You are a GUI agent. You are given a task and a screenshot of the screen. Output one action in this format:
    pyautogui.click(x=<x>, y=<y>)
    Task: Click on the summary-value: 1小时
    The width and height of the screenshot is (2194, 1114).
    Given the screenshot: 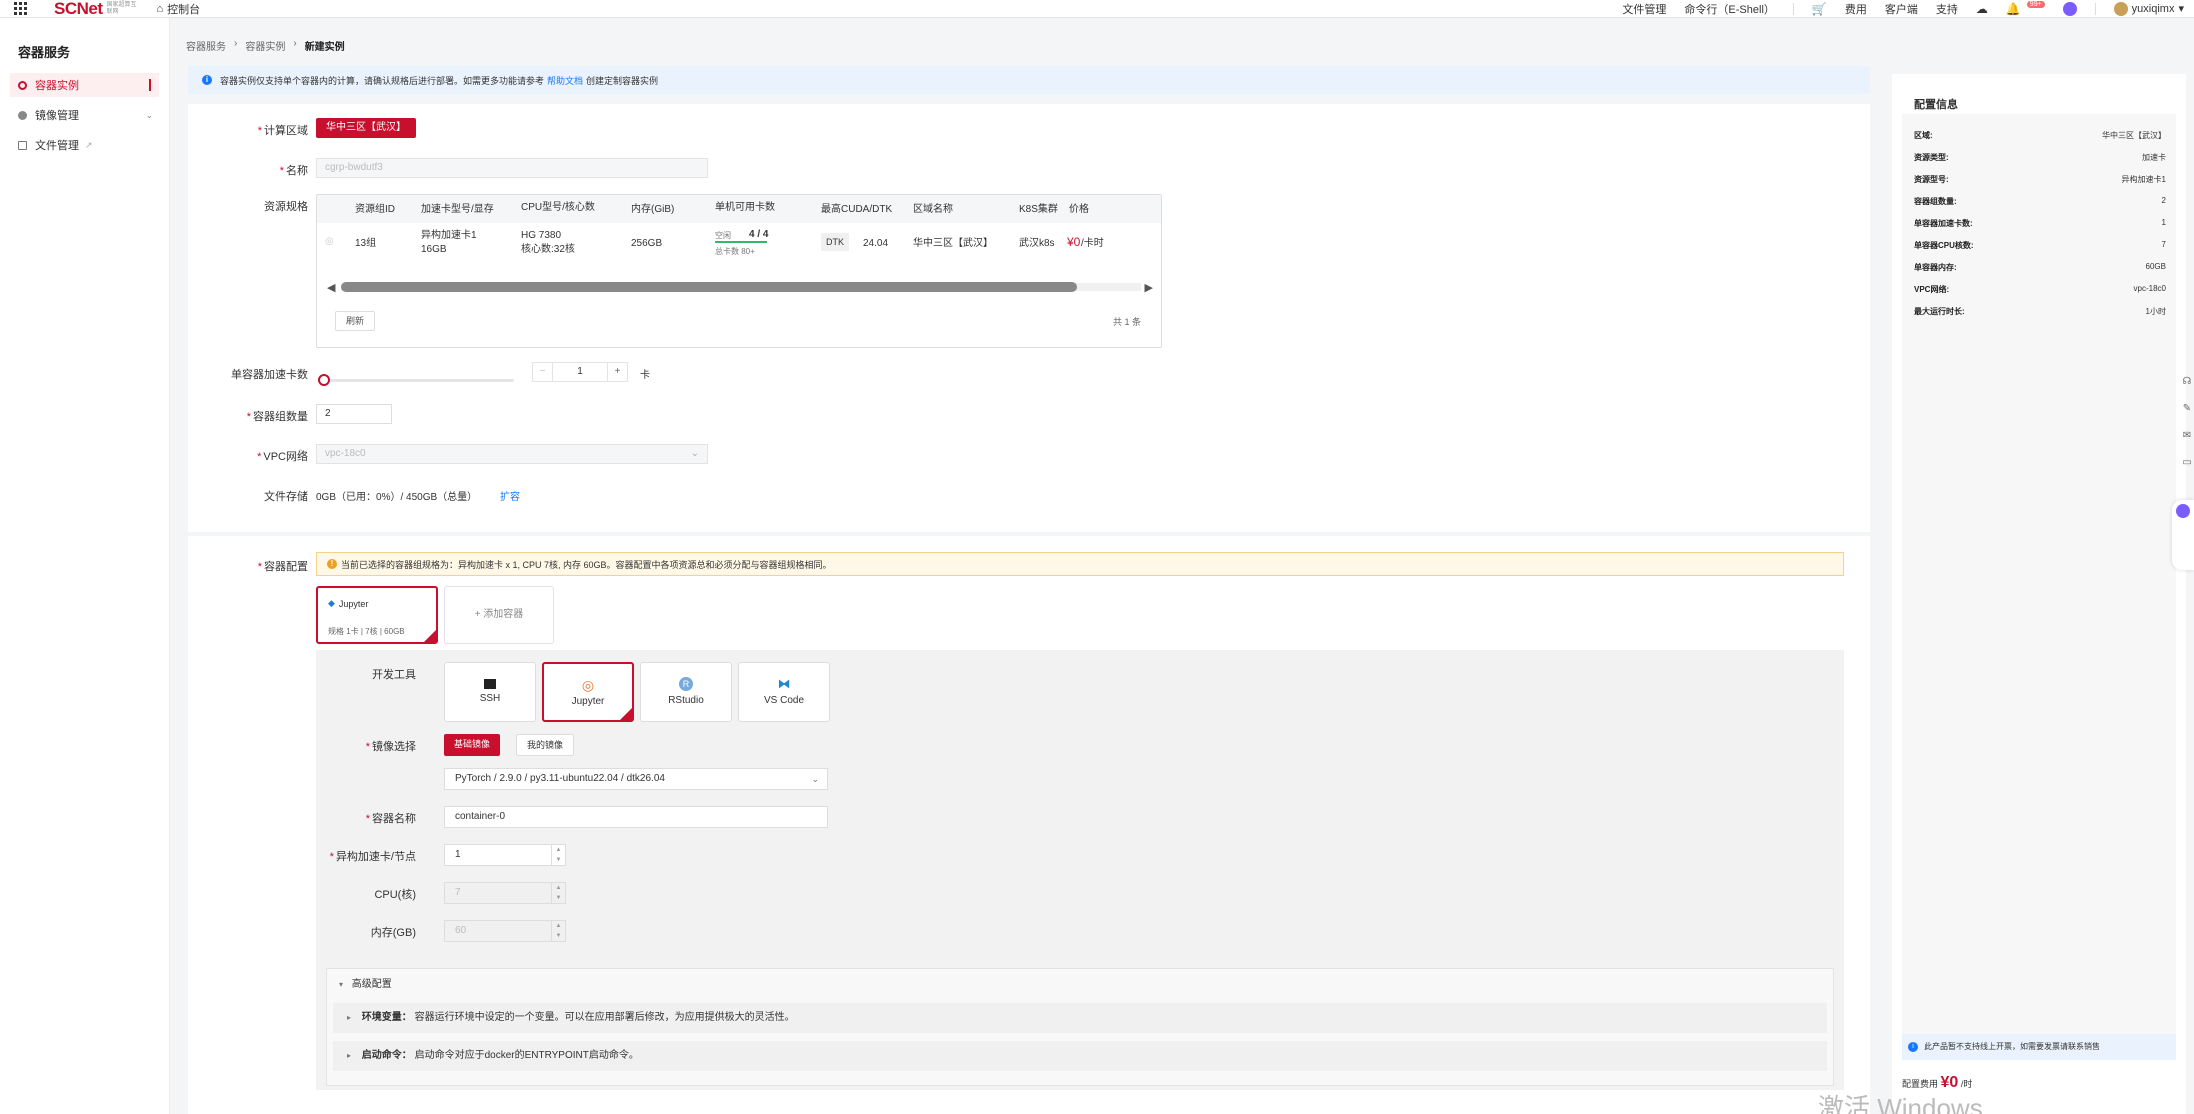 What is the action you would take?
    pyautogui.click(x=2155, y=311)
    